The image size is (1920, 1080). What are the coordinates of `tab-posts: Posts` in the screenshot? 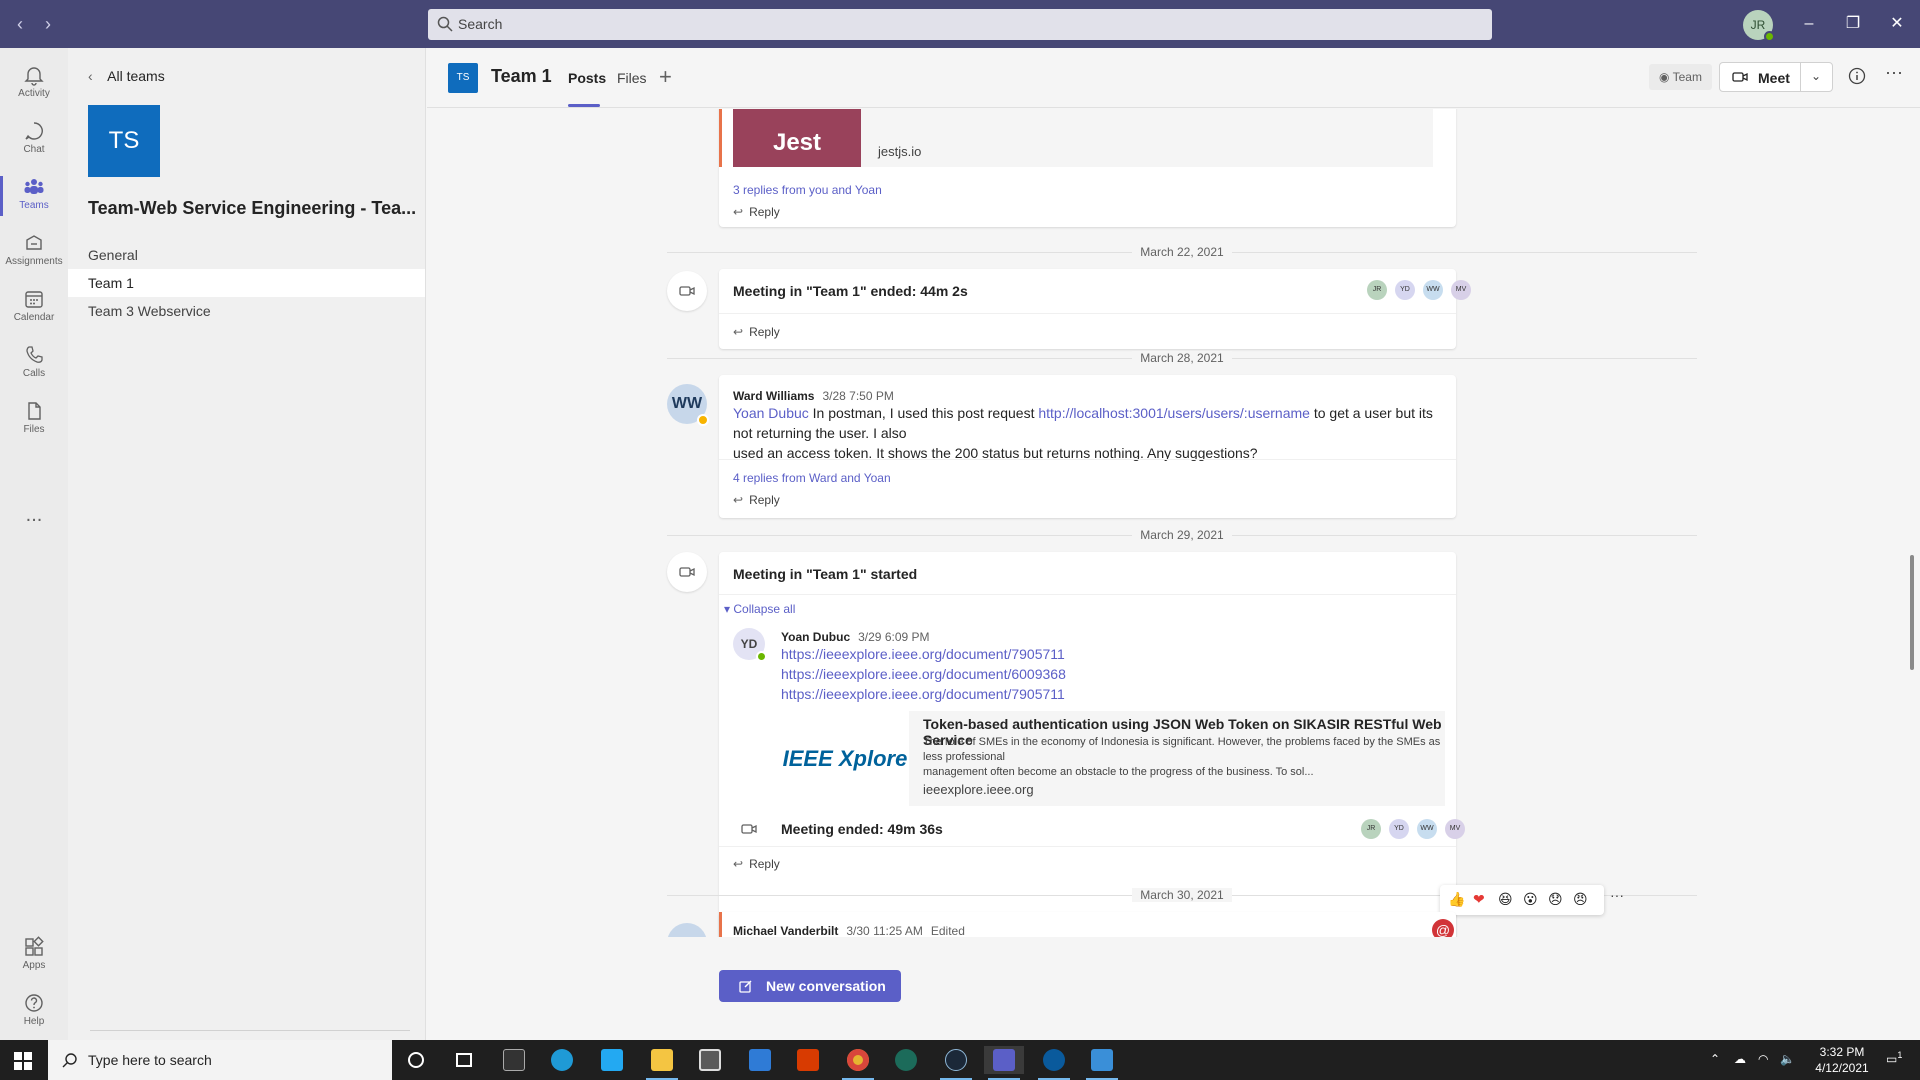 It's located at (587, 78).